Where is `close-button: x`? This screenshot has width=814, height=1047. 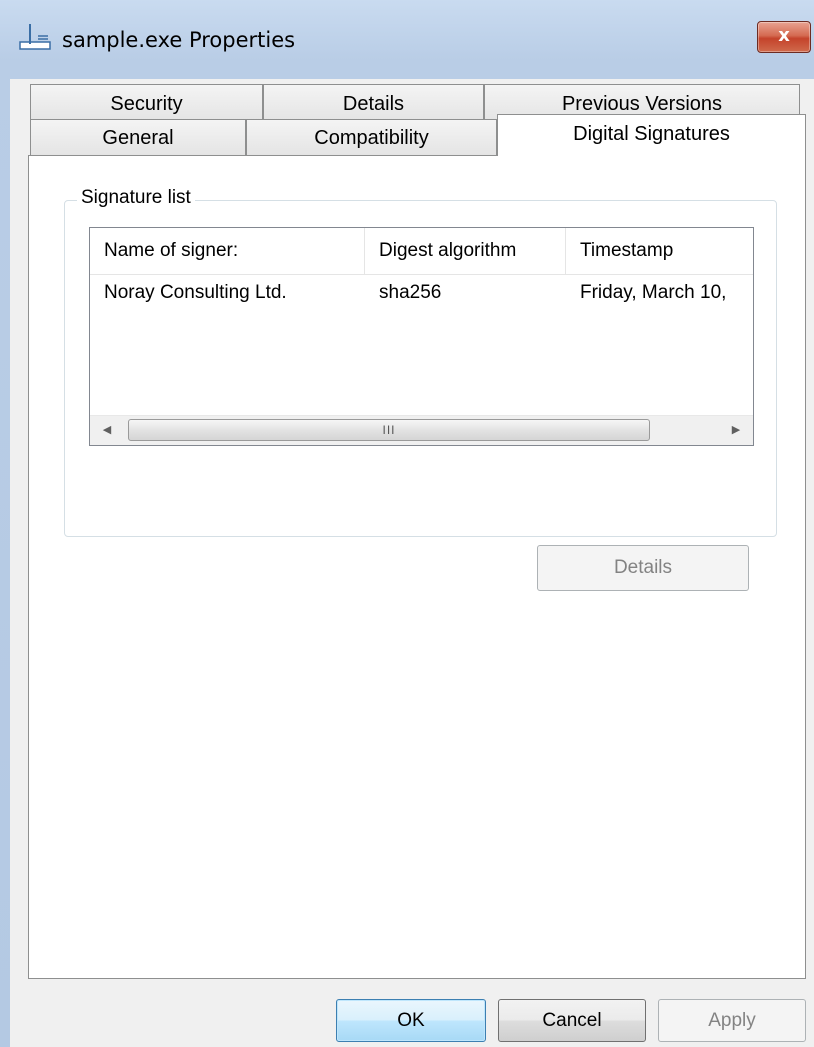 close-button: x is located at coordinates (784, 37).